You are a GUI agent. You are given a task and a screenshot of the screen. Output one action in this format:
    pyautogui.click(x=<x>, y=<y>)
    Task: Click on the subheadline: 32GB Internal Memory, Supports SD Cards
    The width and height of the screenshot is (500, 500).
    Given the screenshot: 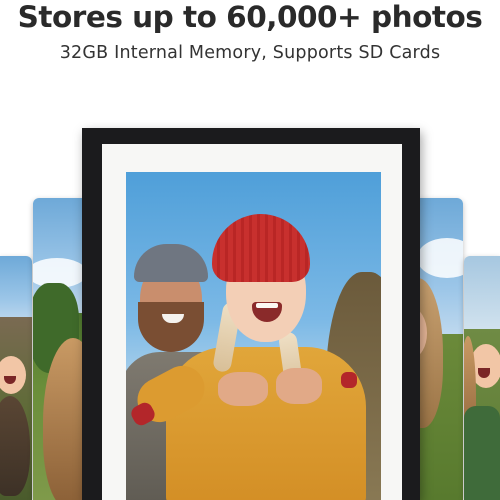 What is the action you would take?
    pyautogui.click(x=250, y=53)
    